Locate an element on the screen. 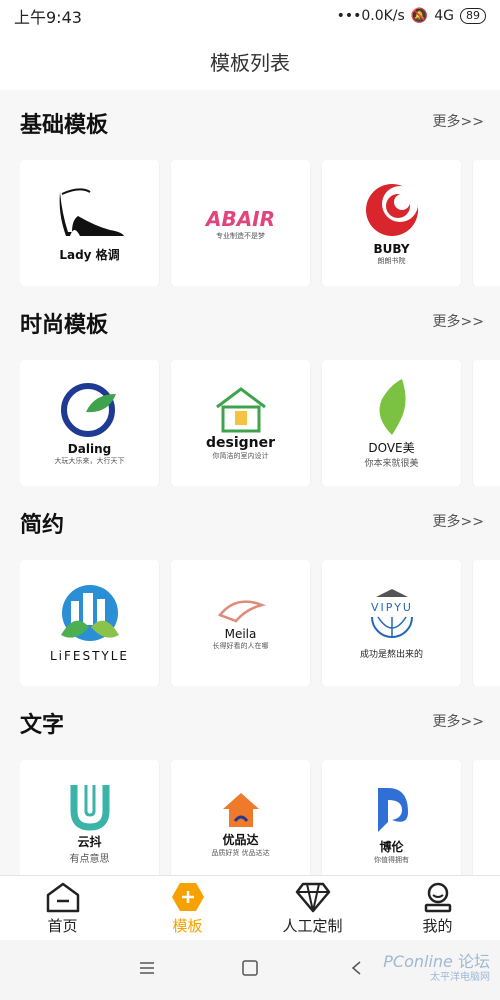 The height and width of the screenshot is (1000, 500). plus-hexagon-icon is located at coordinates (187, 897).